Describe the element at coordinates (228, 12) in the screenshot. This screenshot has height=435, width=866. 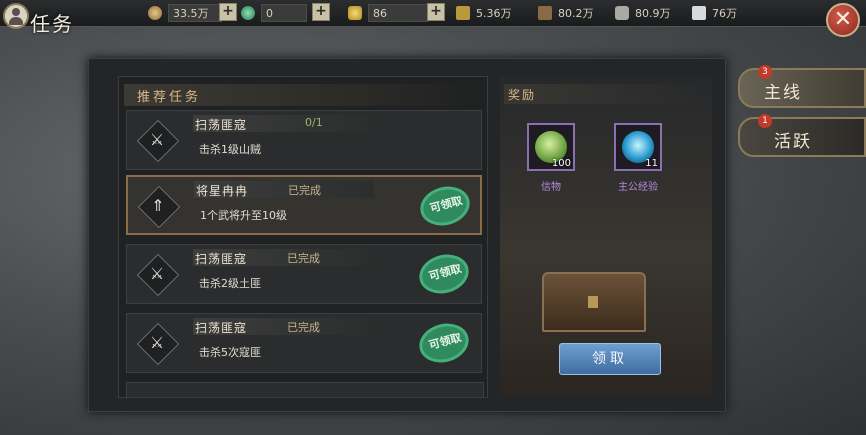
I see `add-copper-button: +` at that location.